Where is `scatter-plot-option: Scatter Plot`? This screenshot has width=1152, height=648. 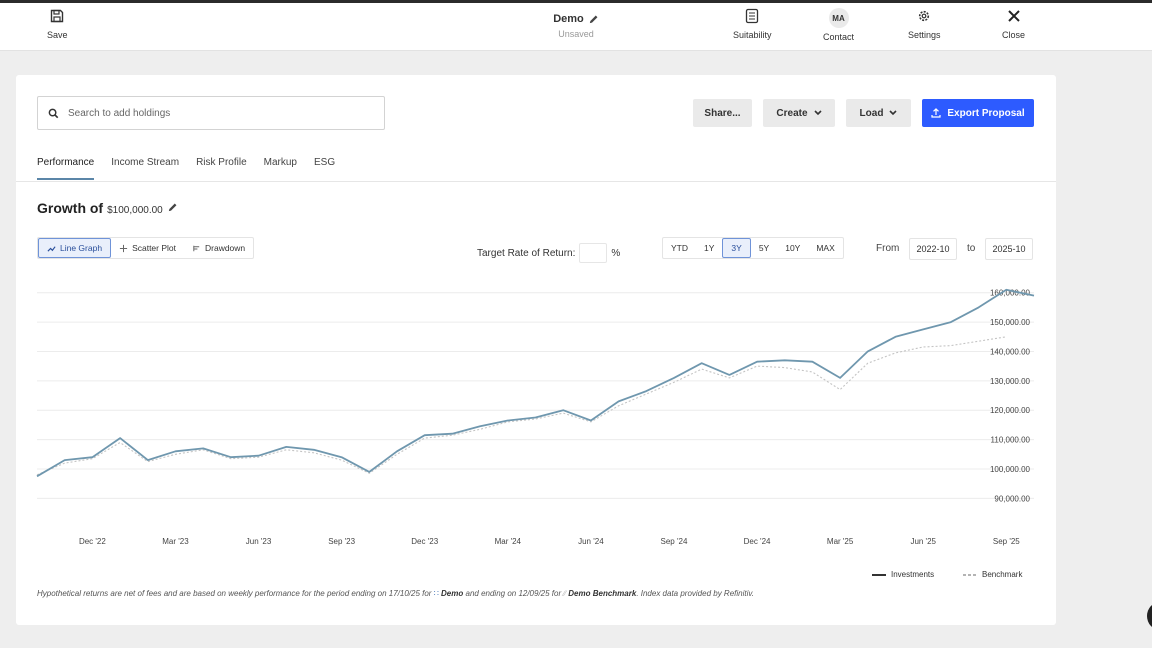 scatter-plot-option: Scatter Plot is located at coordinates (147, 248).